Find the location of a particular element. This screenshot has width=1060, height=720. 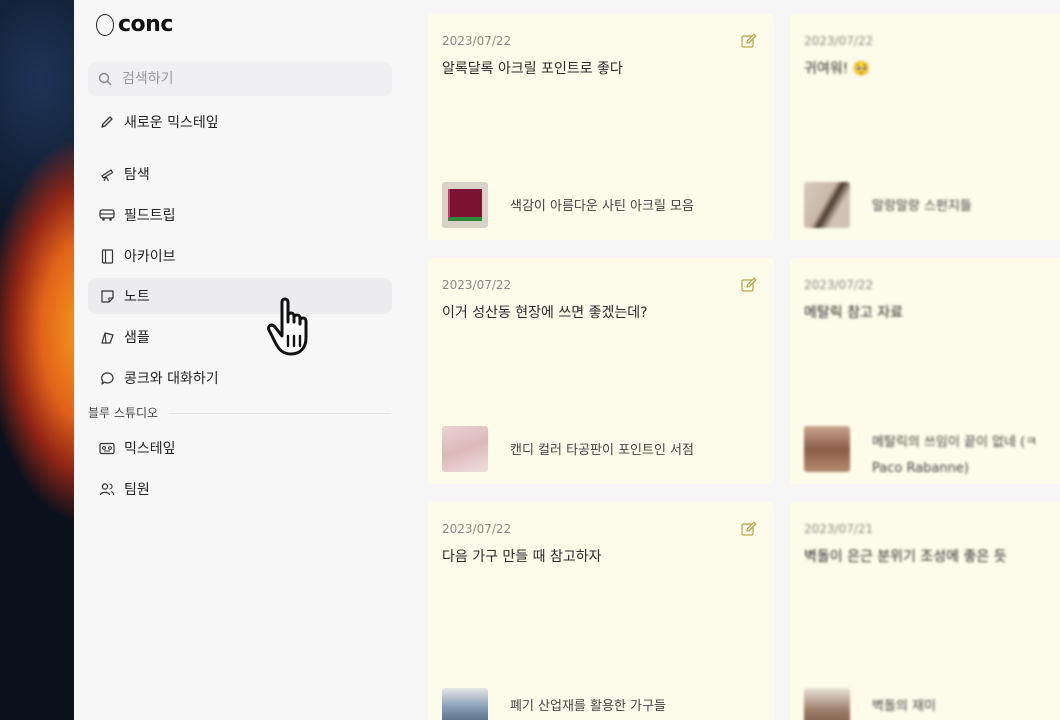

sidebar-item-explore: 탐색 is located at coordinates (240, 174).